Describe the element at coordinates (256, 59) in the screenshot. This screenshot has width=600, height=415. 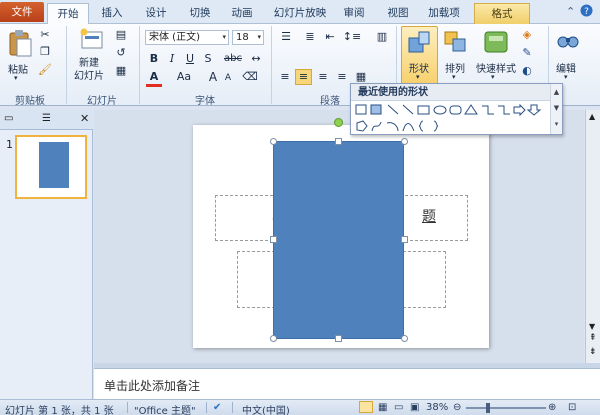
I see `char-spacing-icon: ↔` at that location.